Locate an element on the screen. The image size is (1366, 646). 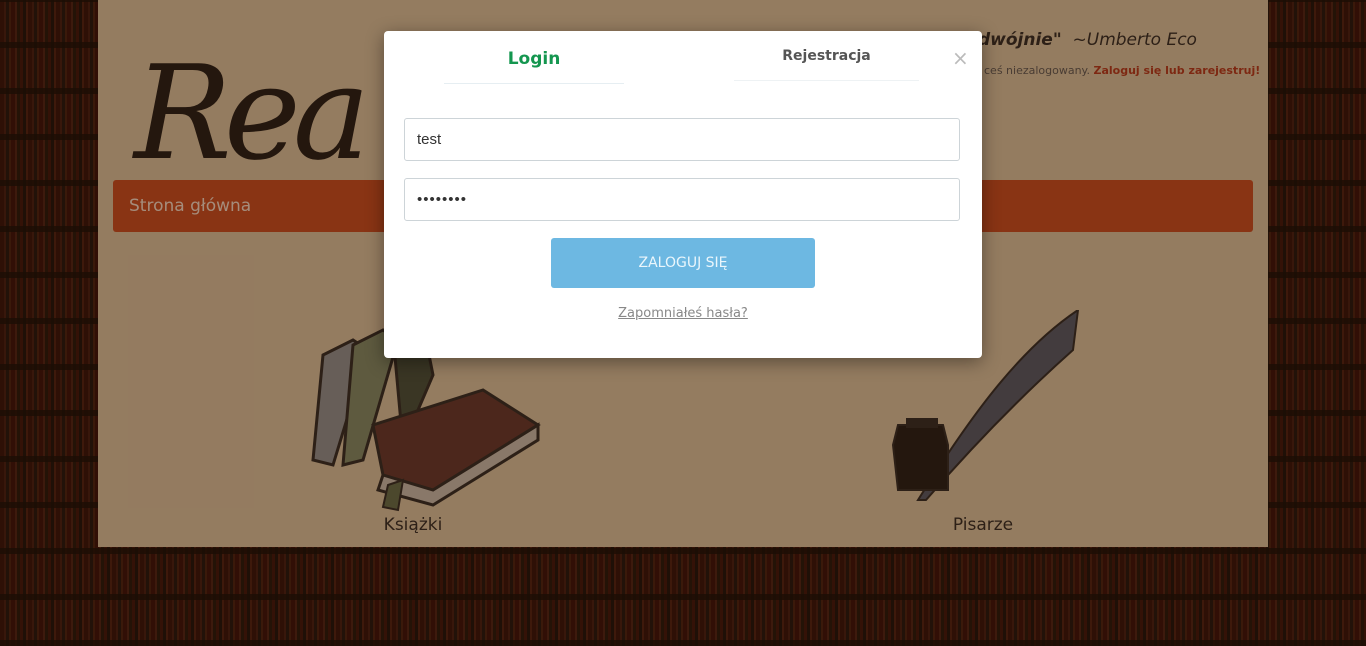
tab-register: Rejestracja is located at coordinates (826, 64).